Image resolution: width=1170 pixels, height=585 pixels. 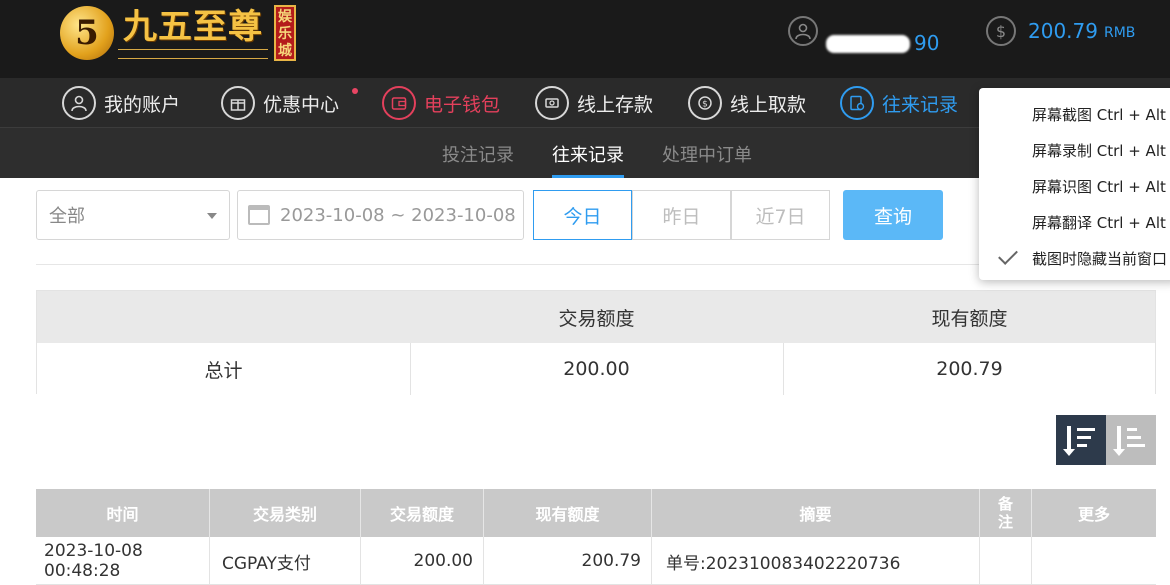 What do you see at coordinates (1074, 258) in the screenshot?
I see `menu-item-hide-window: 截图时隐藏当前窗口` at bounding box center [1074, 258].